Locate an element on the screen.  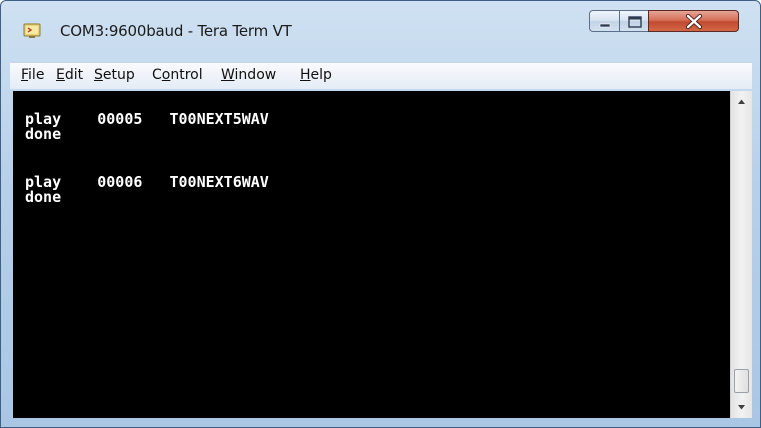
menu-help: Help is located at coordinates (316, 75).